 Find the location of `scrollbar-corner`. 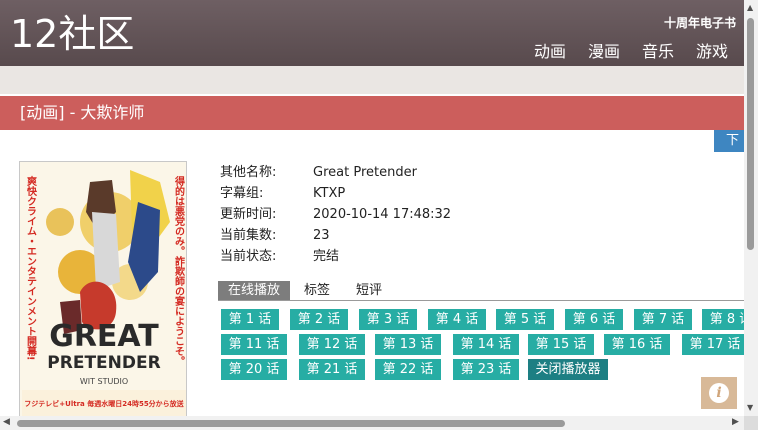

scrollbar-corner is located at coordinates (751, 423).